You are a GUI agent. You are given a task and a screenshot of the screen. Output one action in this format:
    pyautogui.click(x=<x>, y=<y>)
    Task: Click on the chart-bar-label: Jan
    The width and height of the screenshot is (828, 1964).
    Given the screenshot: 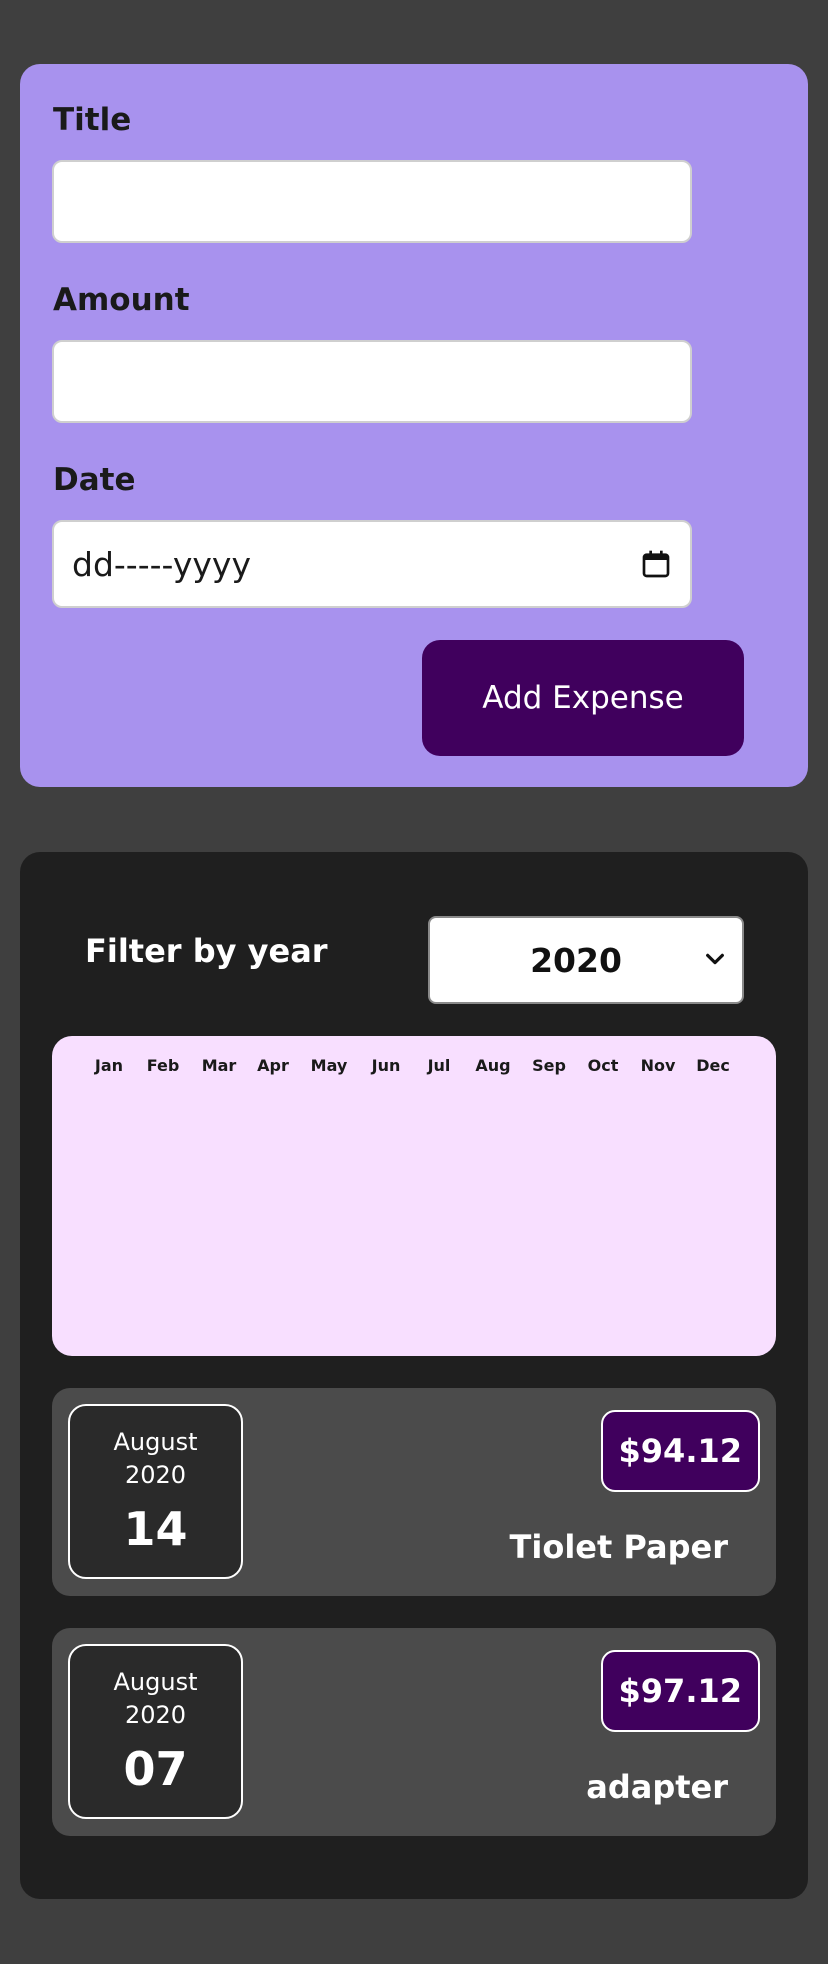 What is the action you would take?
    pyautogui.click(x=109, y=1065)
    